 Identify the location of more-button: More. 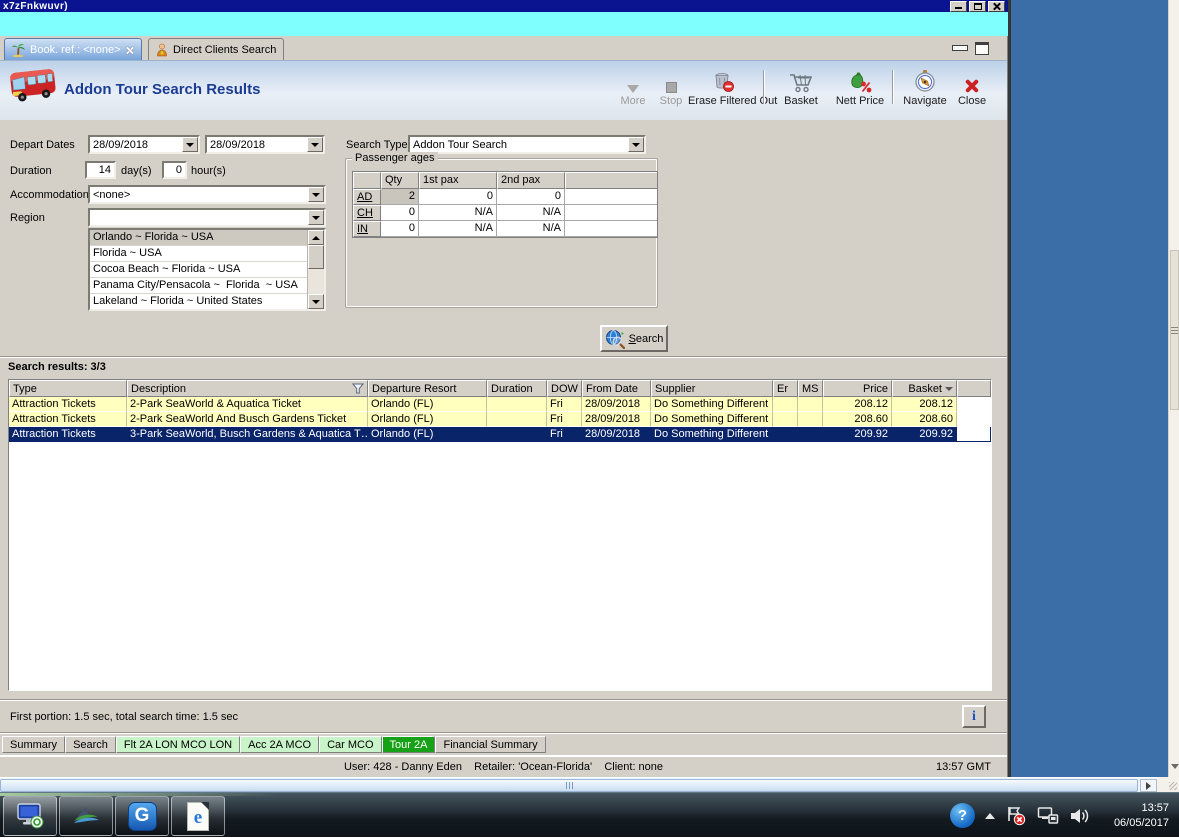
(633, 87).